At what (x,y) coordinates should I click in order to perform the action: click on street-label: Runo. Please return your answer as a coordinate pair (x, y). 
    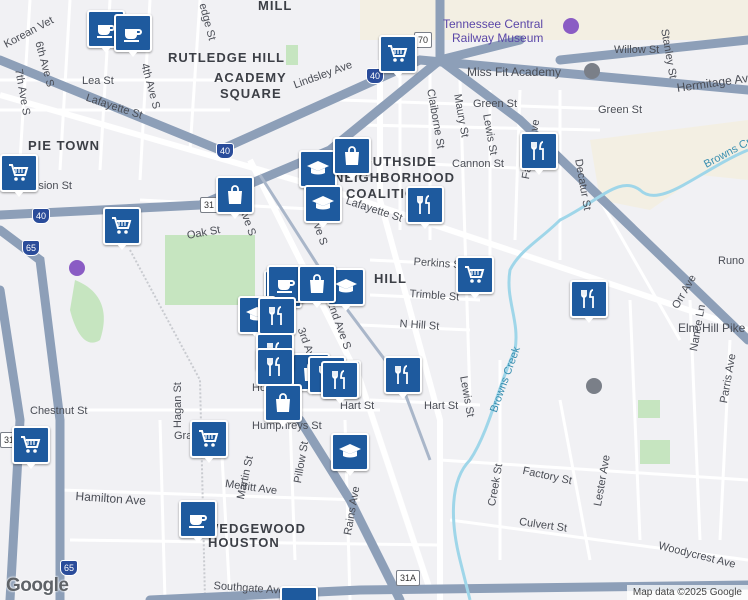
    Looking at the image, I should click on (731, 261).